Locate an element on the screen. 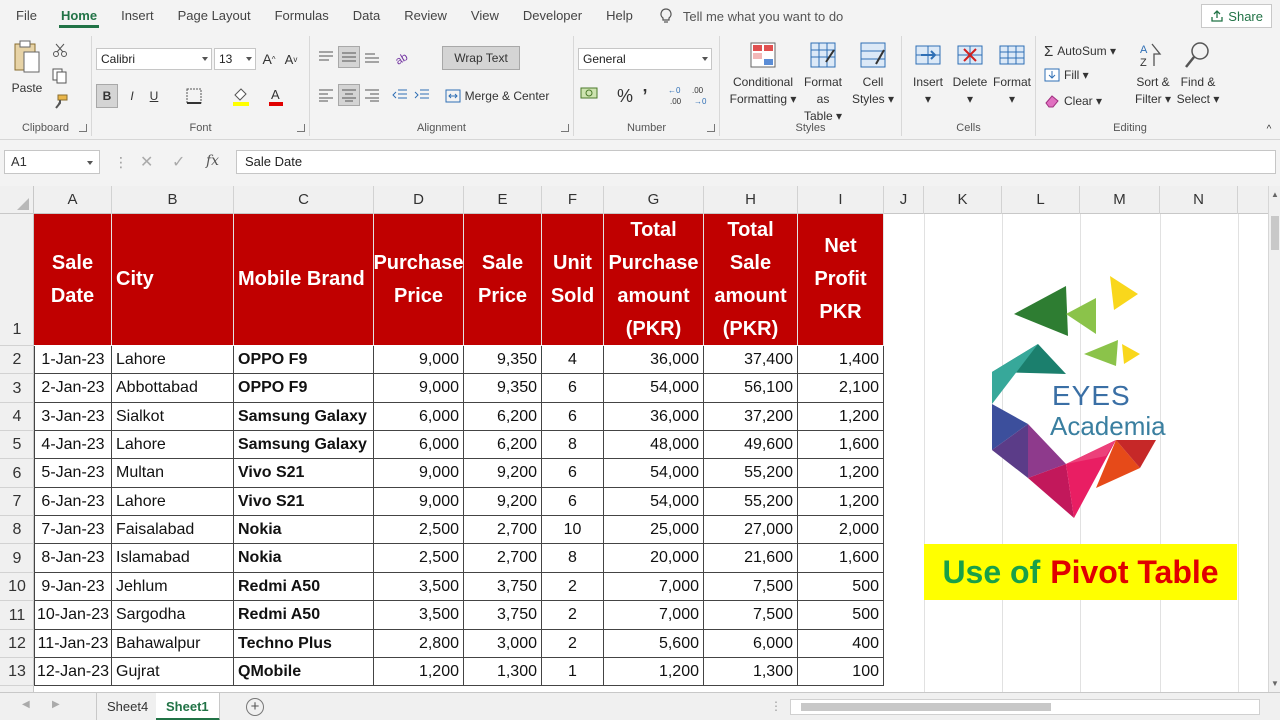  cell-total-purchase: 1,200 is located at coordinates (654, 672).